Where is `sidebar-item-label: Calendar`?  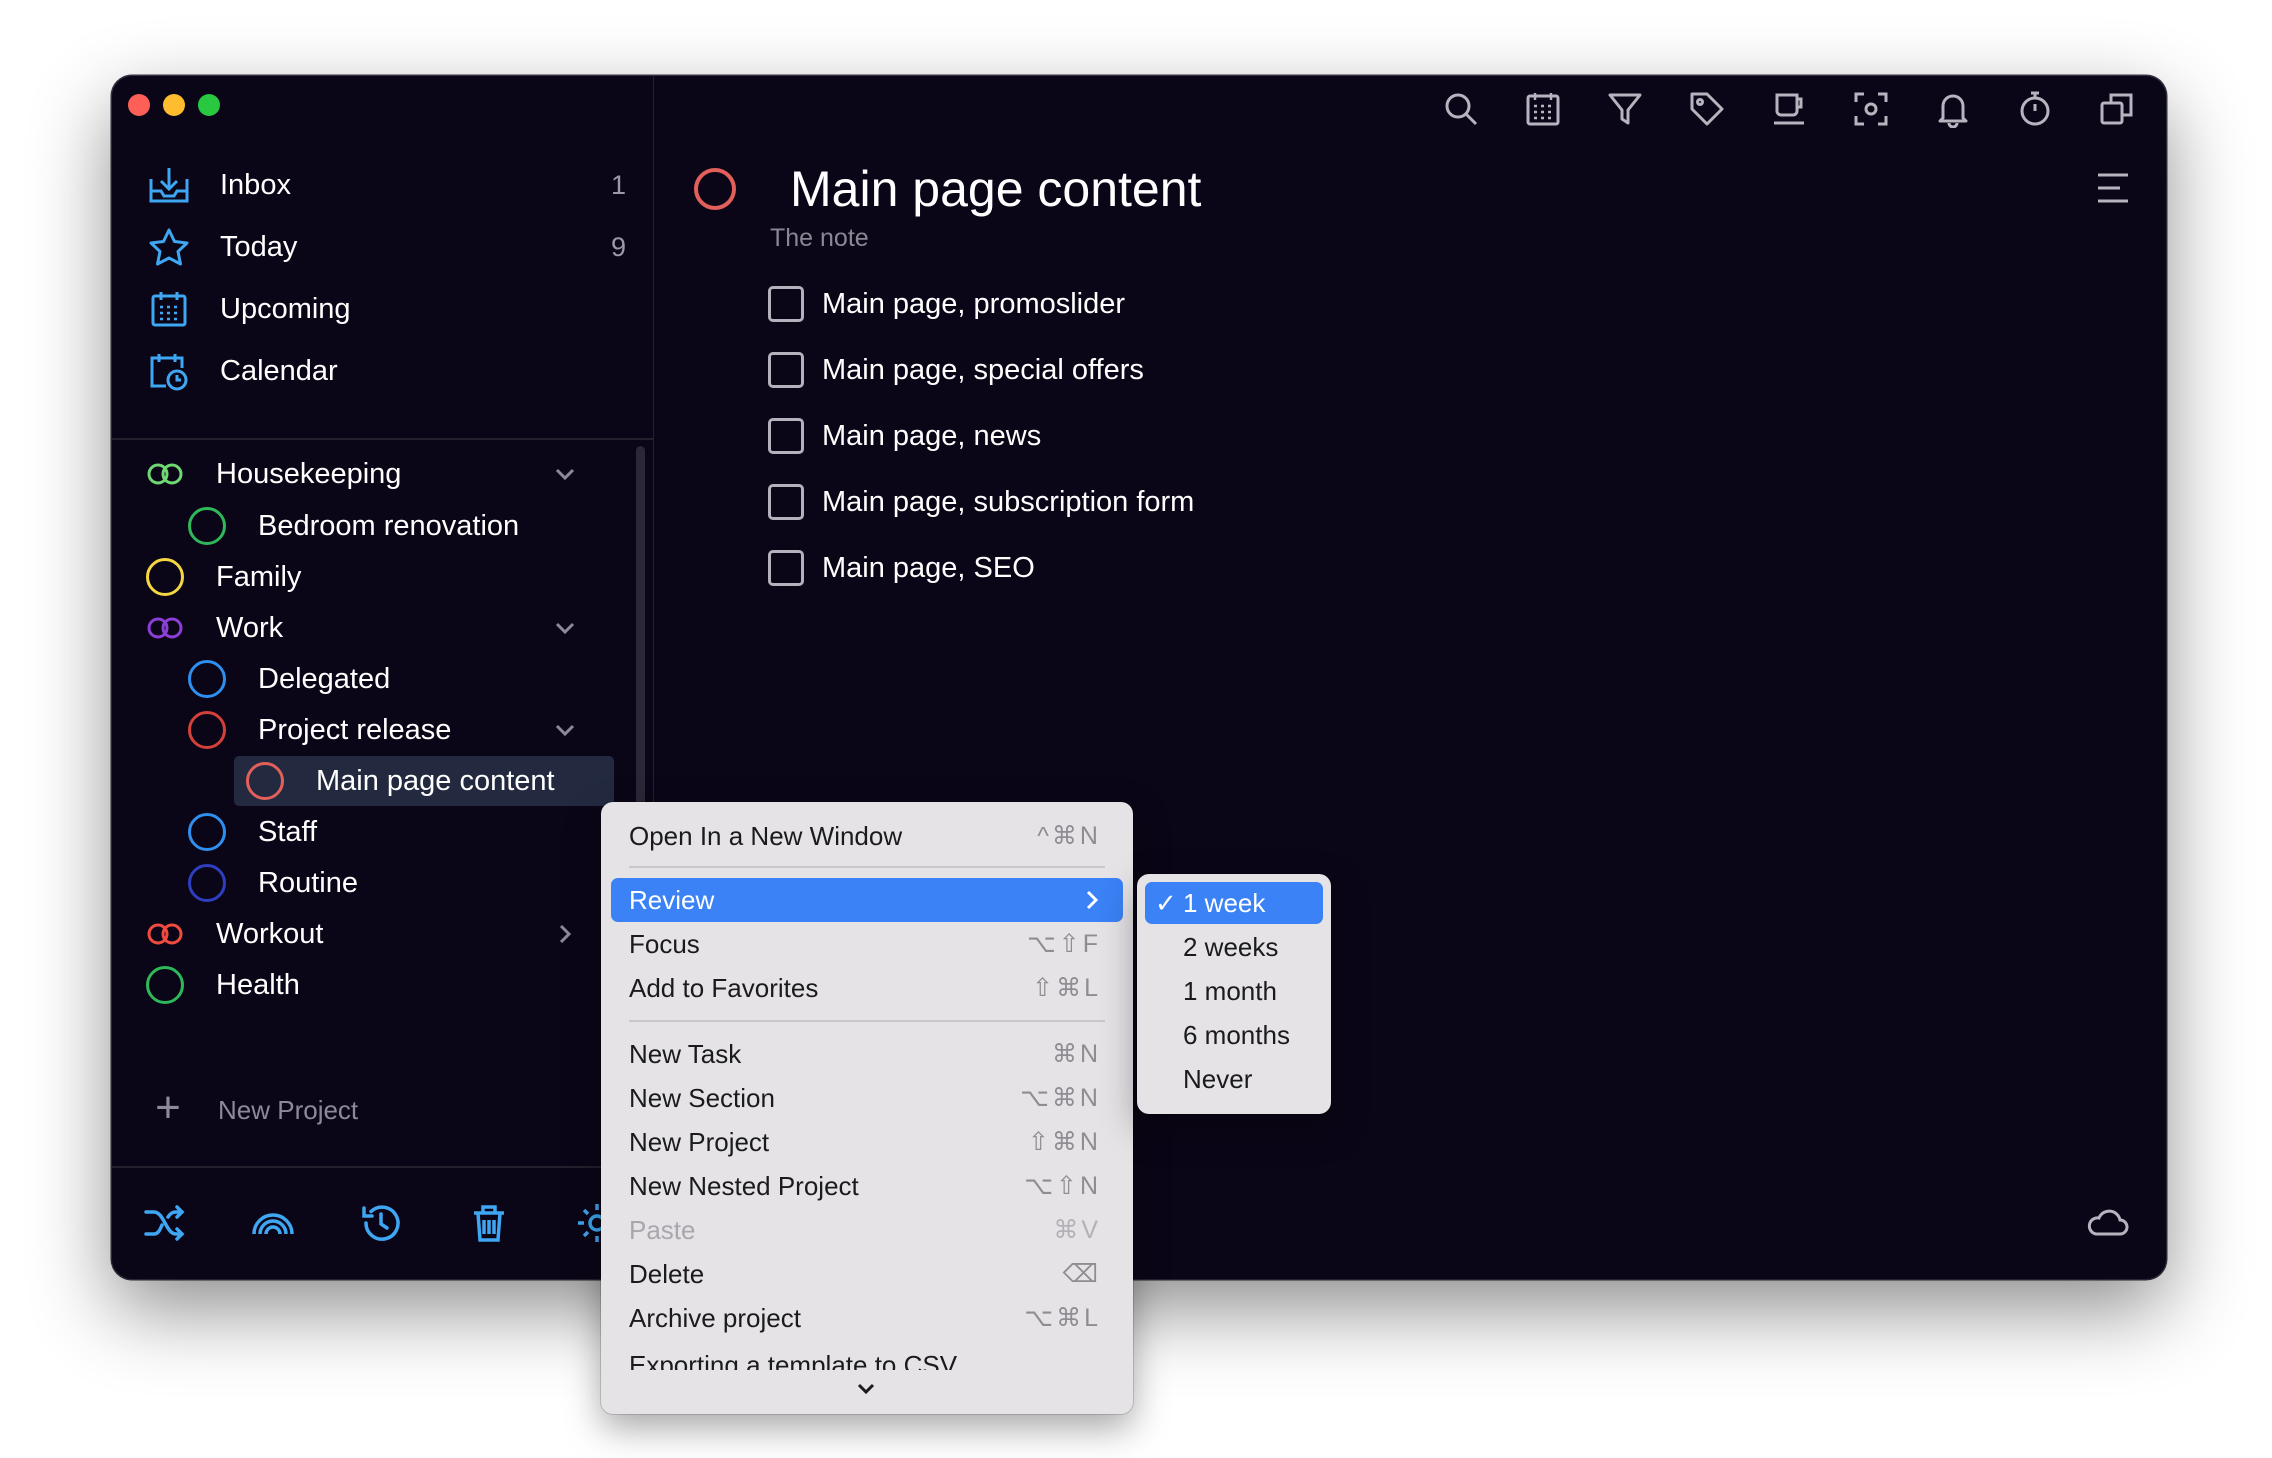
sidebar-item-label: Calendar is located at coordinates (279, 370).